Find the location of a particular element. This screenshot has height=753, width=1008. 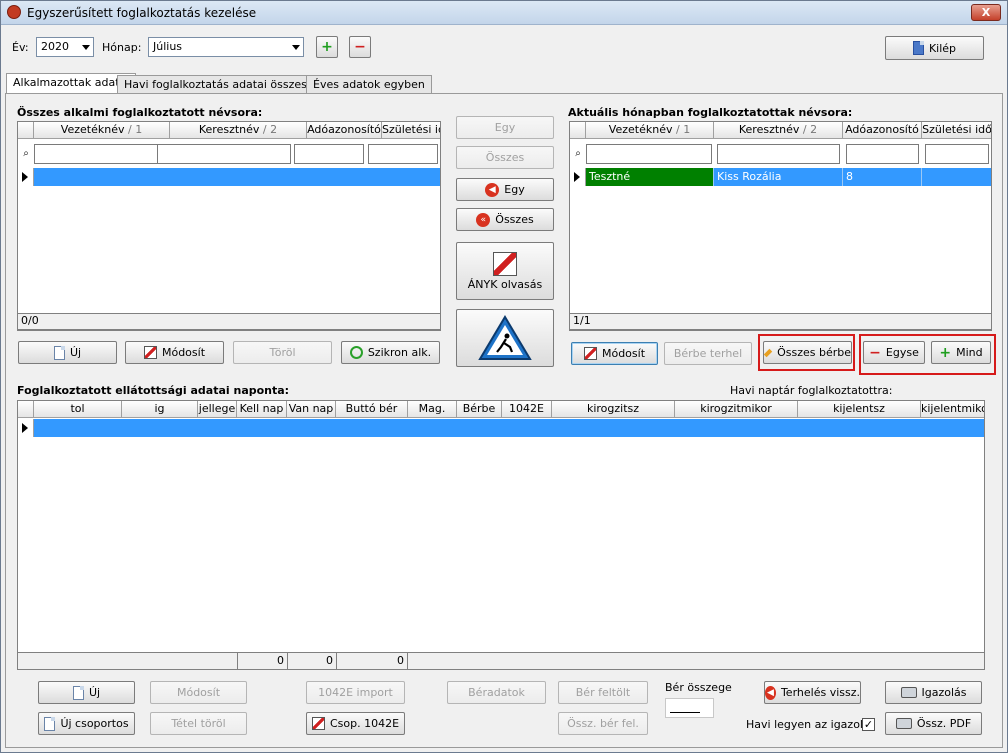

chevron-down-icon is located at coordinates (296, 47).